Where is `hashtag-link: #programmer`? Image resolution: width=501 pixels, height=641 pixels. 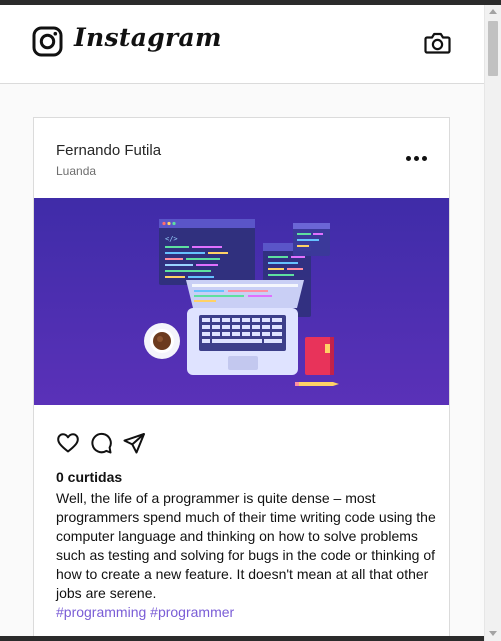
hashtag-link: #programmer is located at coordinates (192, 612).